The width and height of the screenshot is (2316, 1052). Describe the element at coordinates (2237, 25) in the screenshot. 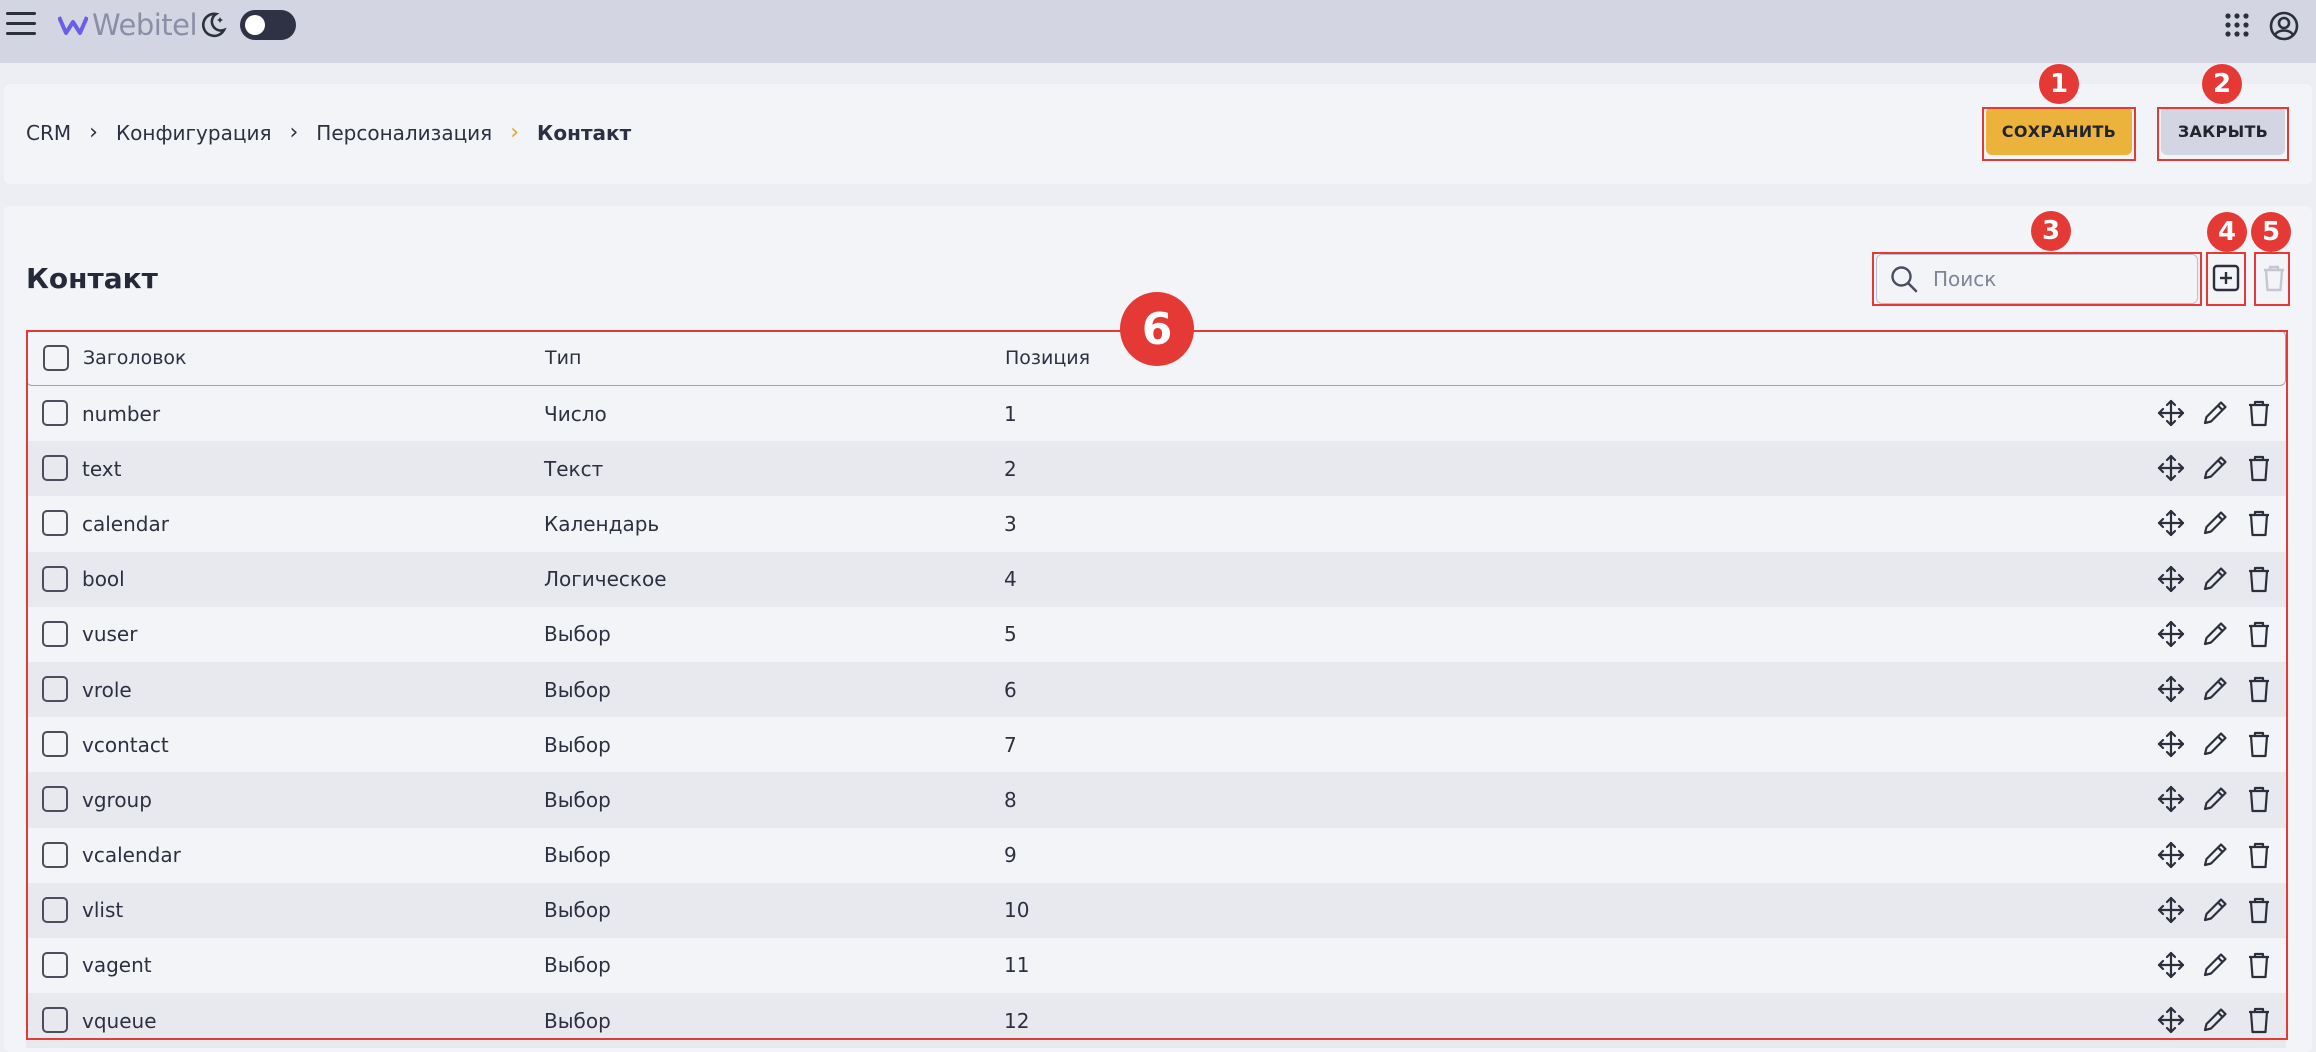

I see `apps-grid-icon` at that location.